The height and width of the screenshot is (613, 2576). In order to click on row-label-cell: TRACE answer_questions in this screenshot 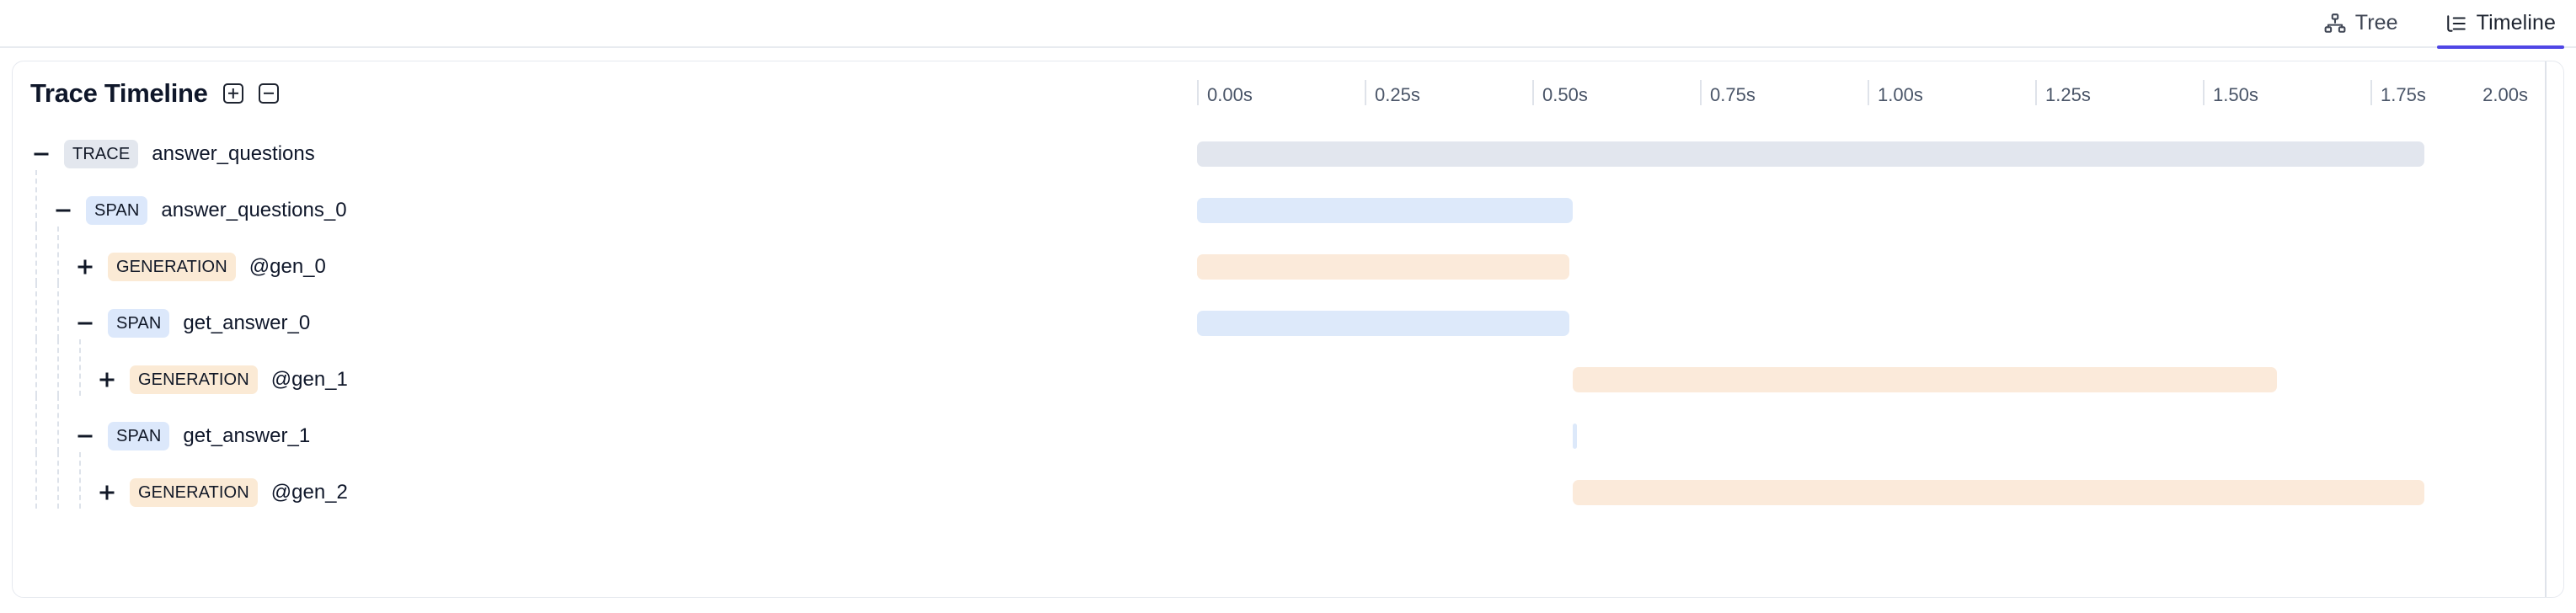, I will do `click(599, 153)`.